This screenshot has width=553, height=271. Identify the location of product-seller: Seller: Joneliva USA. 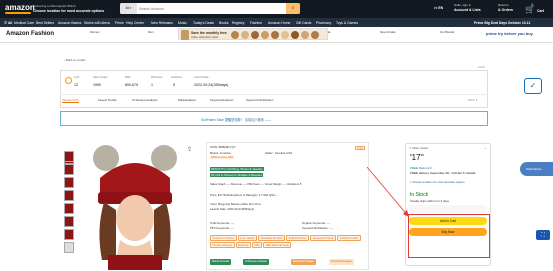
(278, 153).